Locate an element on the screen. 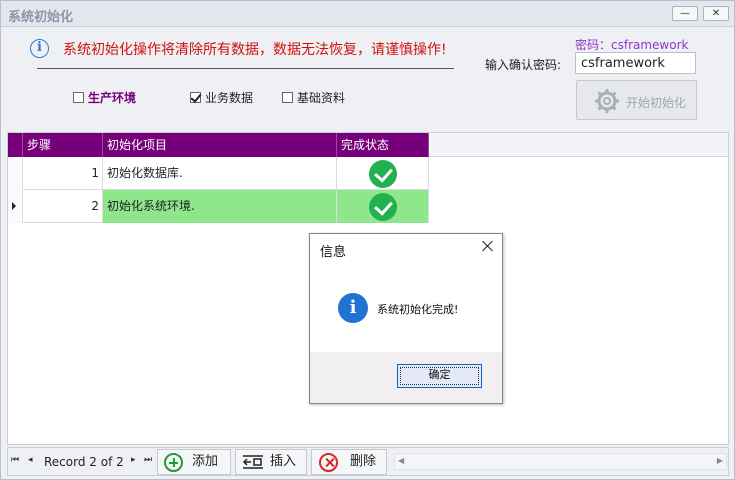  dialog-message: 系统初始化完成! is located at coordinates (418, 309).